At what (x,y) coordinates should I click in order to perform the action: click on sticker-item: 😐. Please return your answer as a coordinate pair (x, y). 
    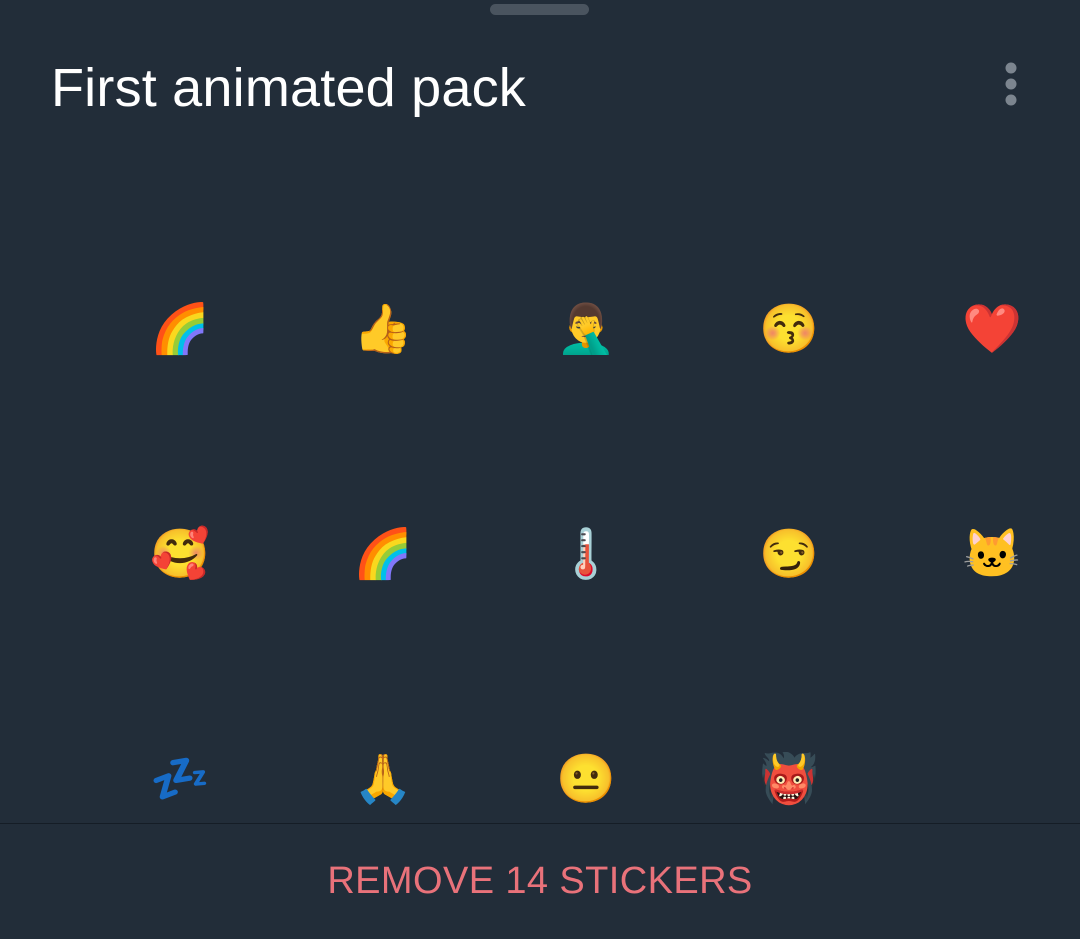
    Looking at the image, I should click on (586, 745).